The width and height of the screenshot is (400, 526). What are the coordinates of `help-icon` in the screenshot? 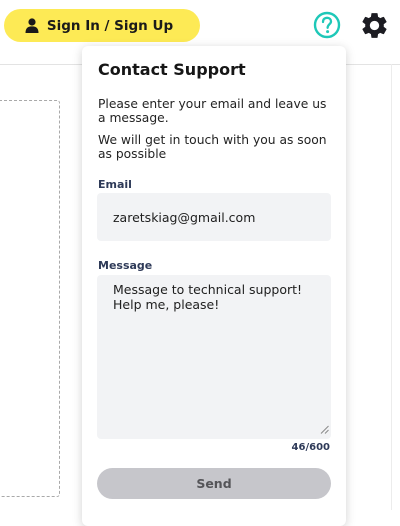 It's located at (327, 25).